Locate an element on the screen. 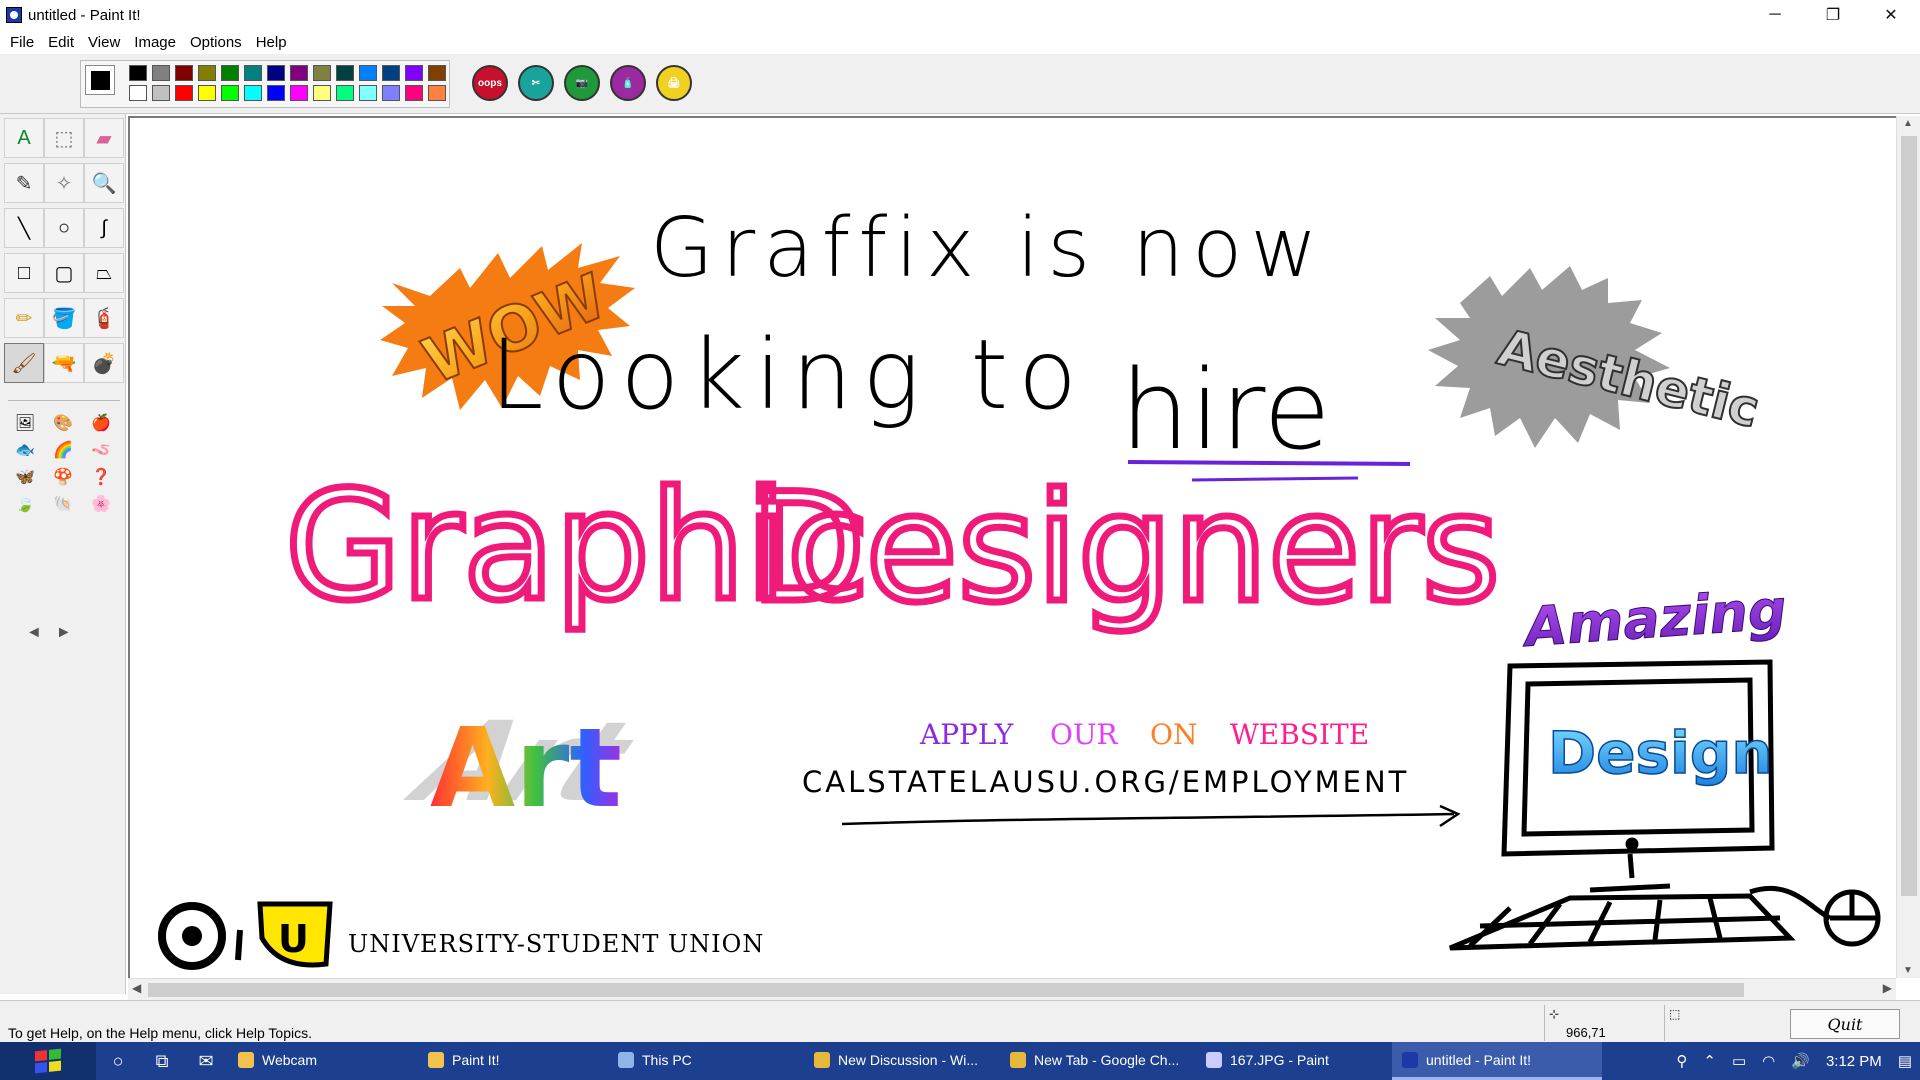  eraser-tool-icon: ▰ is located at coordinates (104, 138).